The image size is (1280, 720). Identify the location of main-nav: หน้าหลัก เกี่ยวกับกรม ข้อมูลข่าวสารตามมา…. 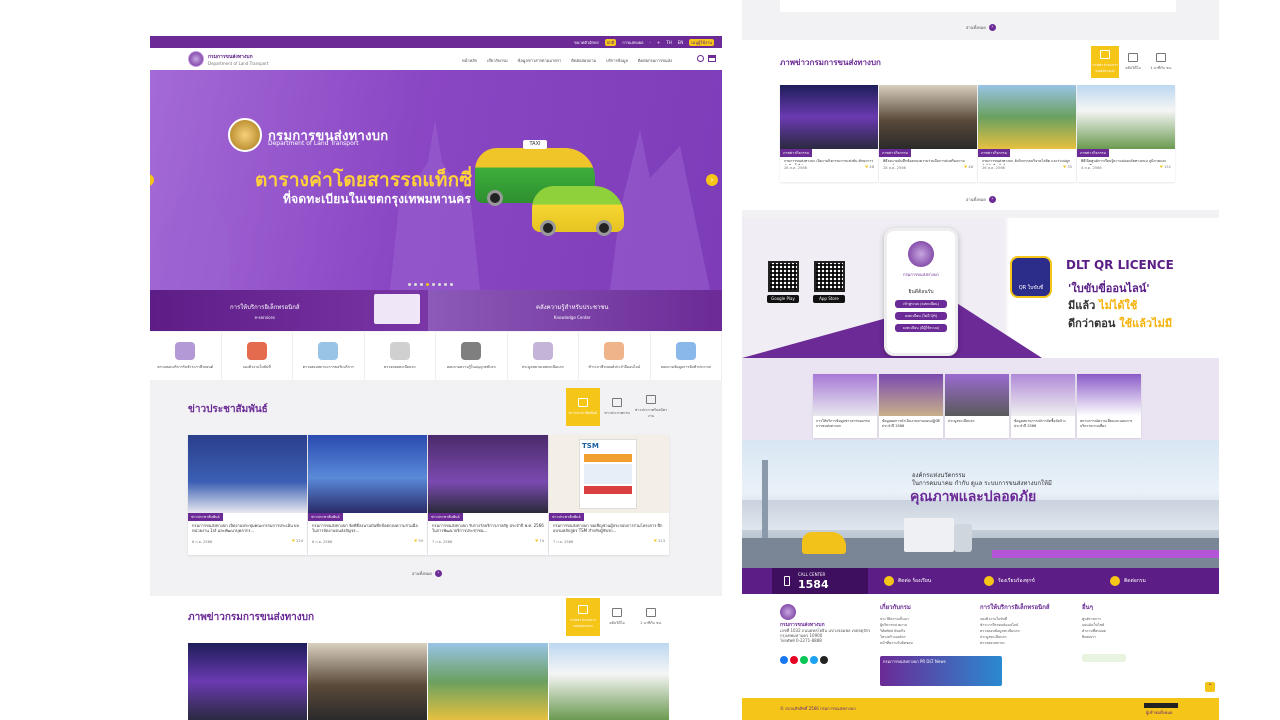
(567, 60).